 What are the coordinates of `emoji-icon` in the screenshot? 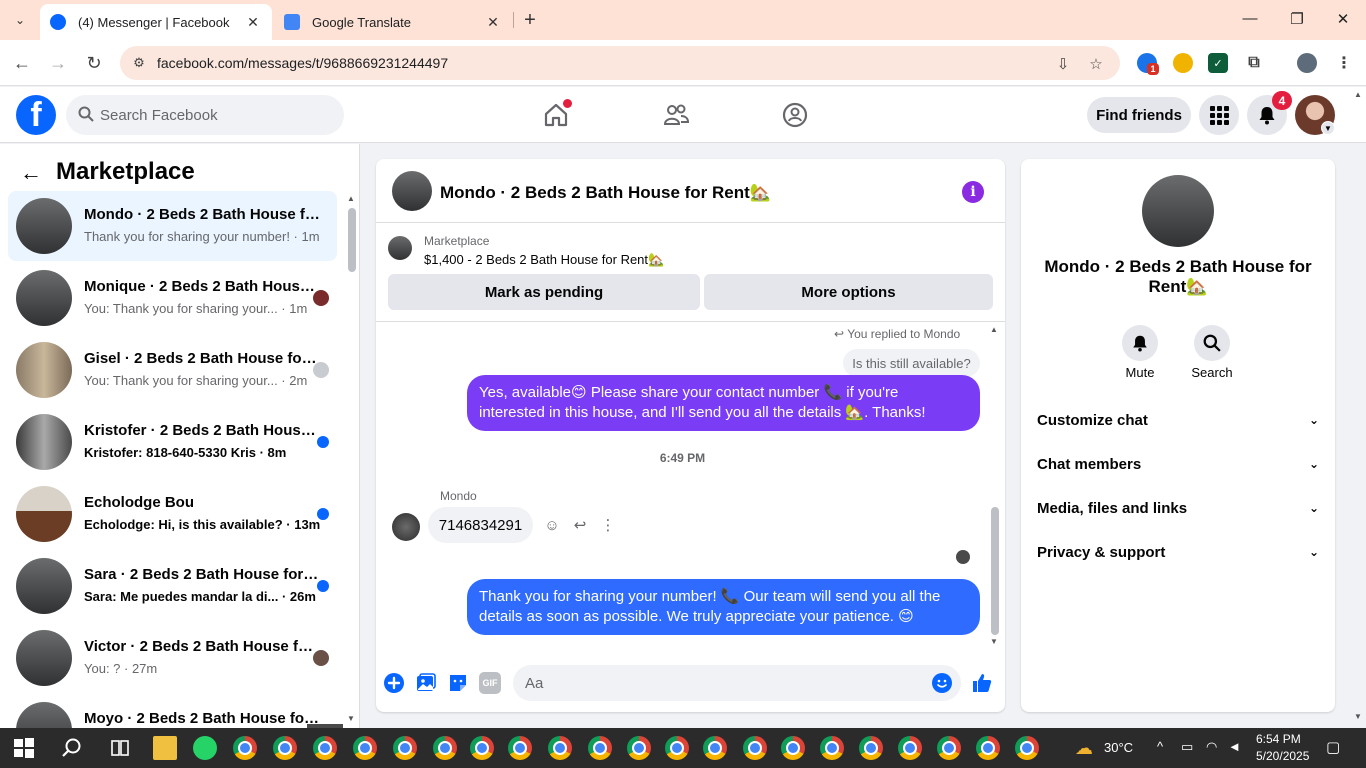 It's located at (942, 683).